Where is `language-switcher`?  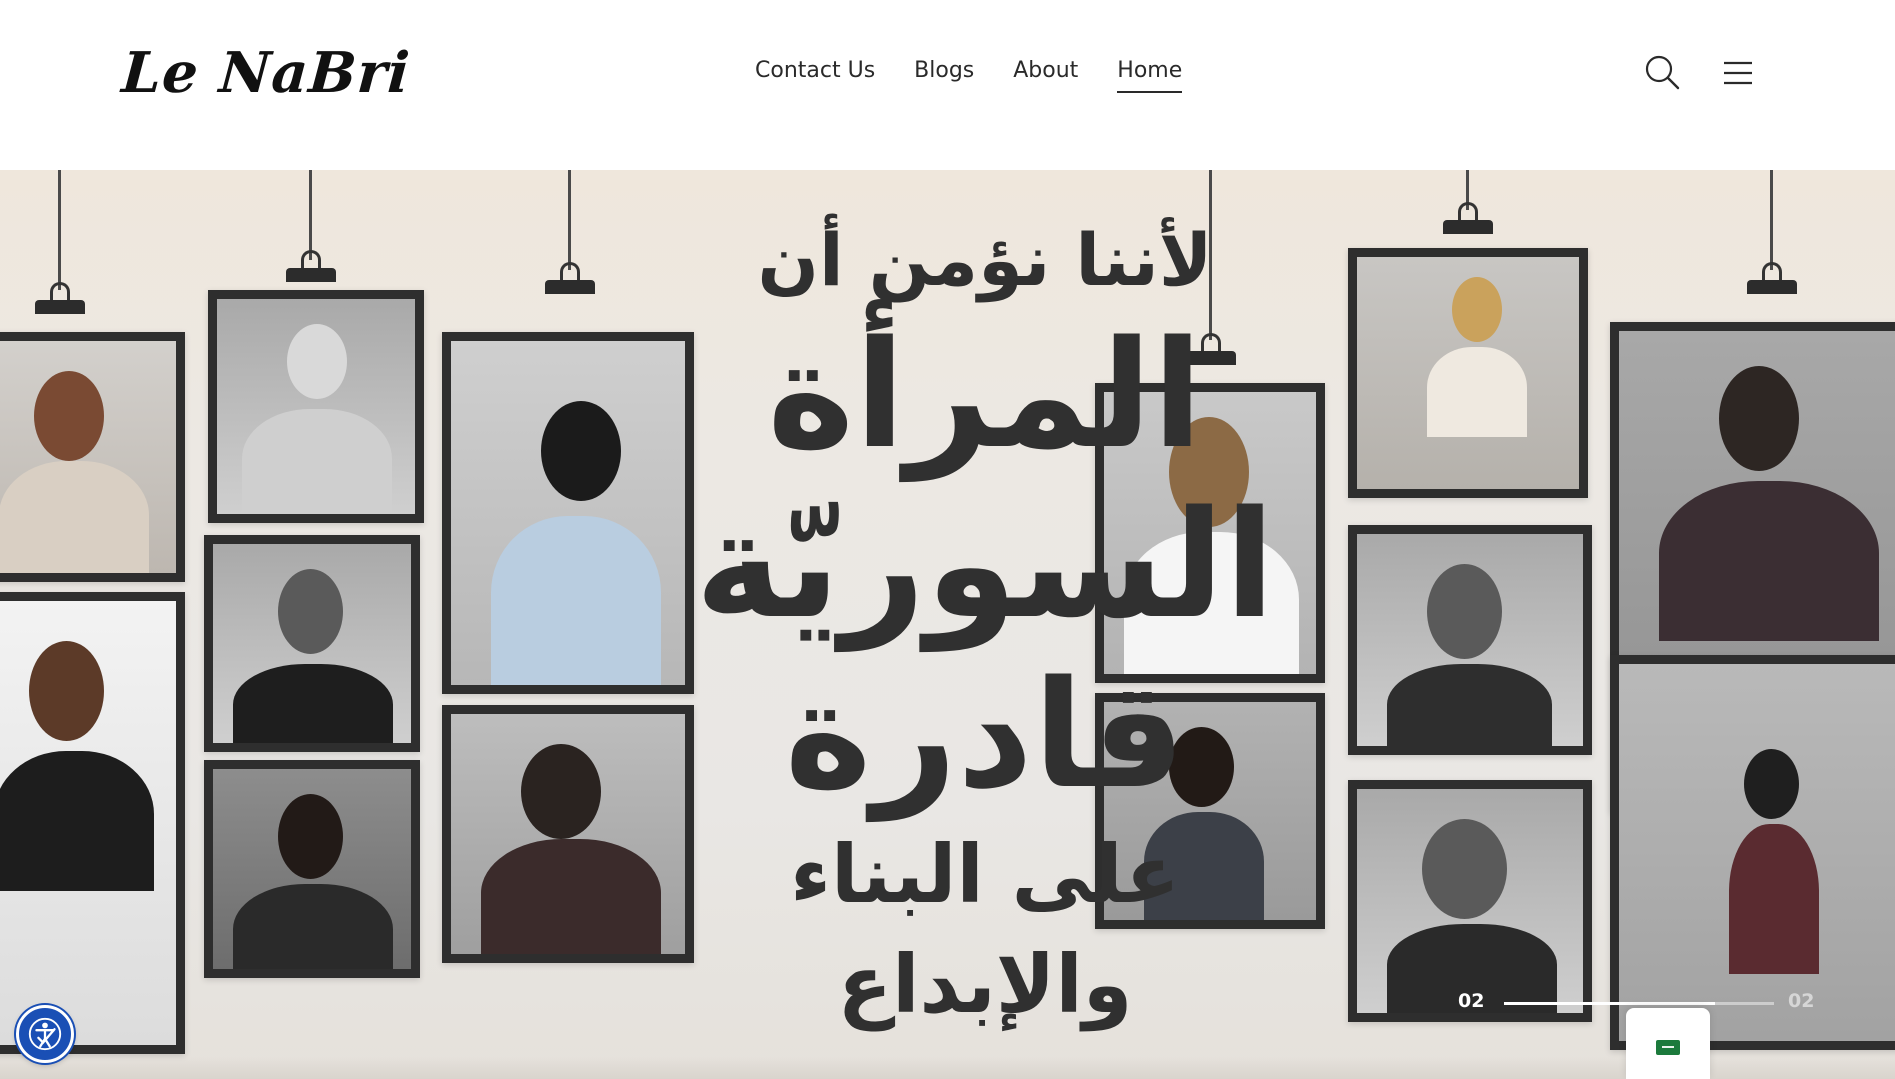 language-switcher is located at coordinates (1668, 1043).